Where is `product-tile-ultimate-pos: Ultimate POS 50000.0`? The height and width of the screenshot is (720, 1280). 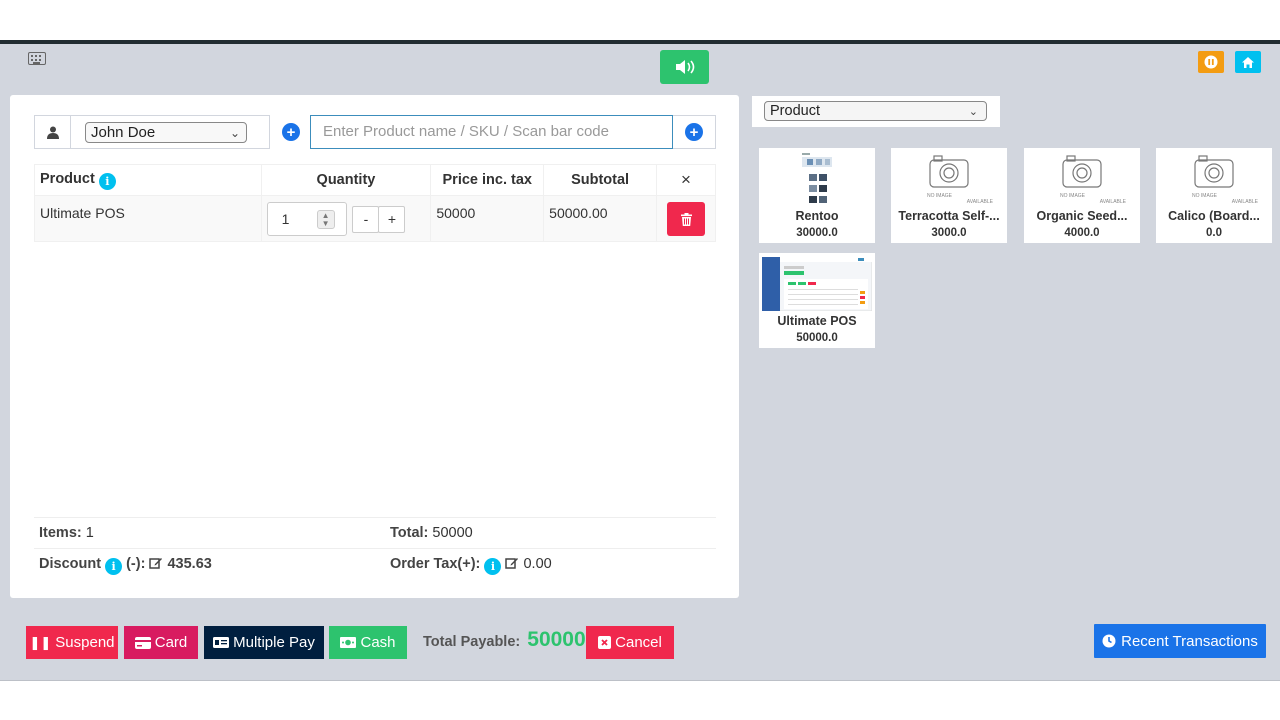
product-tile-ultimate-pos: Ultimate POS 50000.0 is located at coordinates (817, 300).